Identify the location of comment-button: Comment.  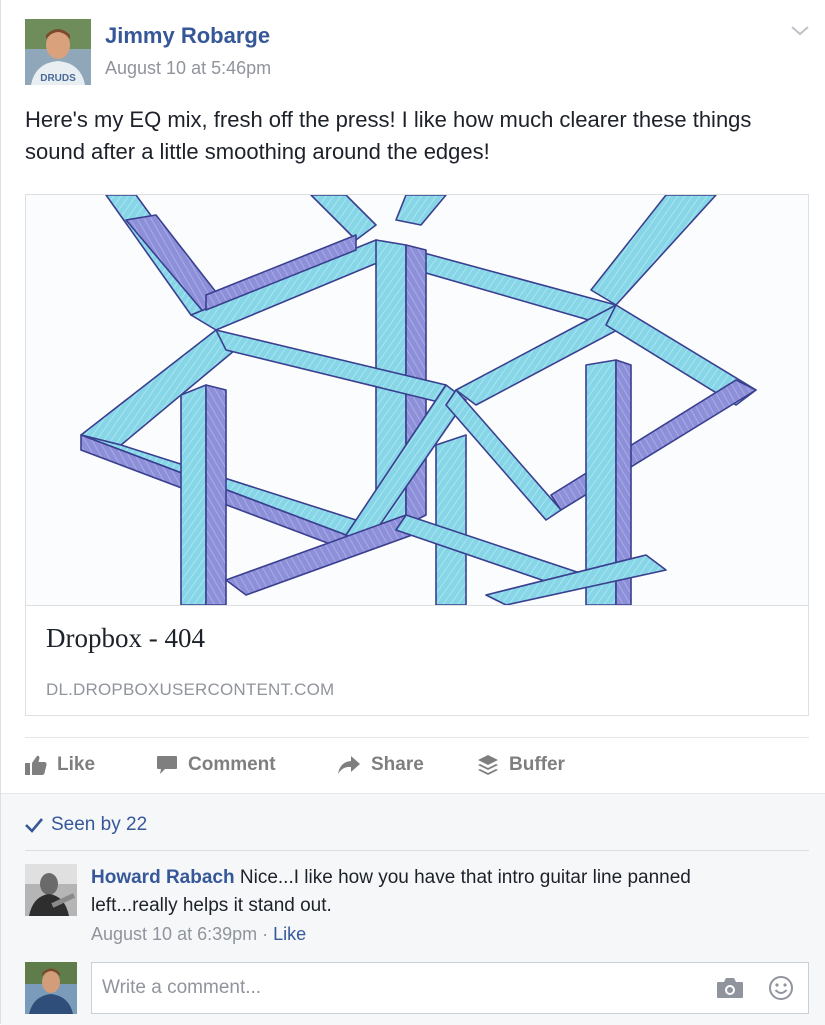
(216, 765).